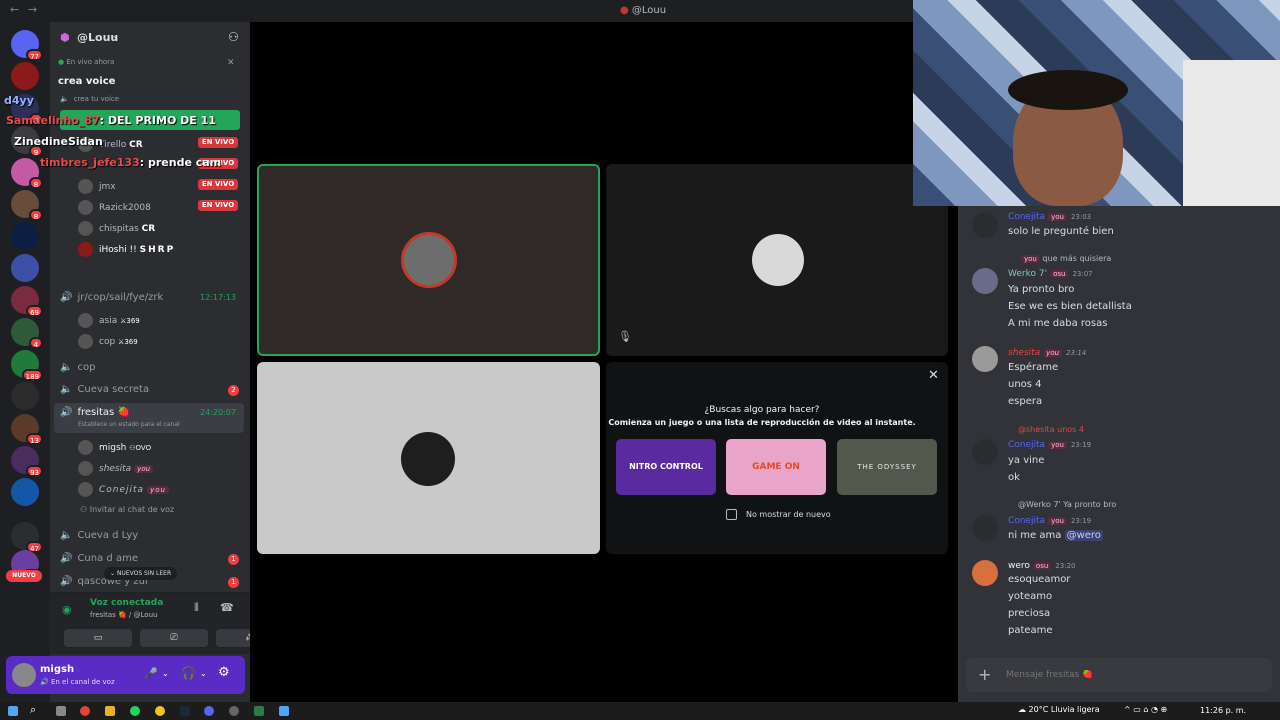 Image resolution: width=1280 pixels, height=720 pixels. What do you see at coordinates (32, 9) in the screenshot?
I see `forward-icon: →` at bounding box center [32, 9].